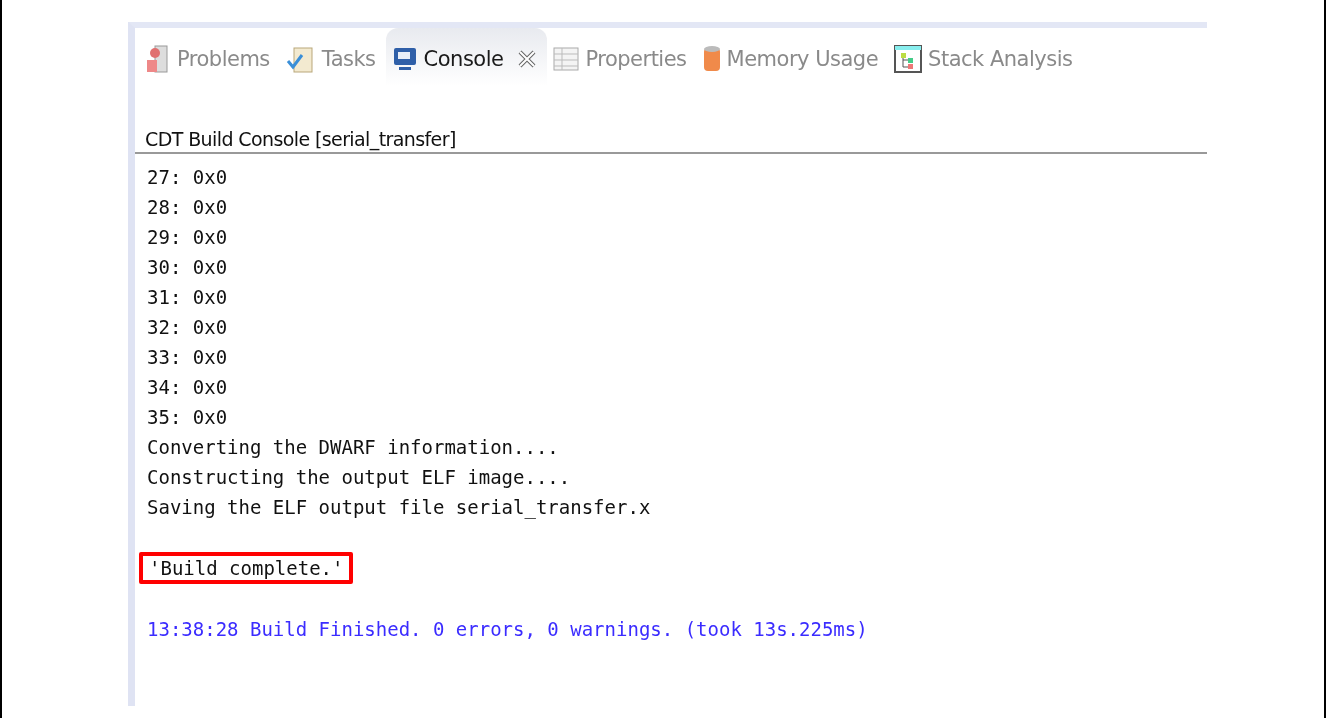 This screenshot has height=718, width=1326. I want to click on view-tab: Problems, so click(210, 57).